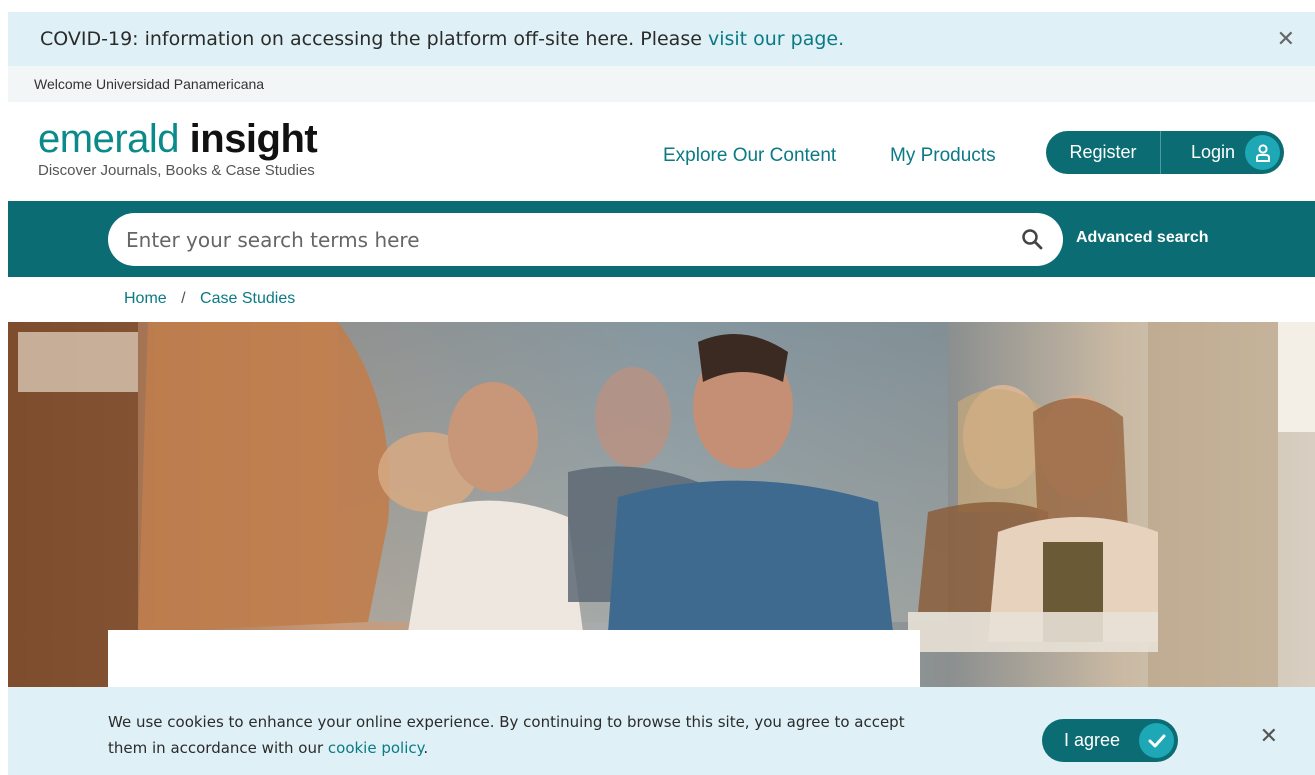  I want to click on advanced-search-link: Advanced search, so click(1142, 238).